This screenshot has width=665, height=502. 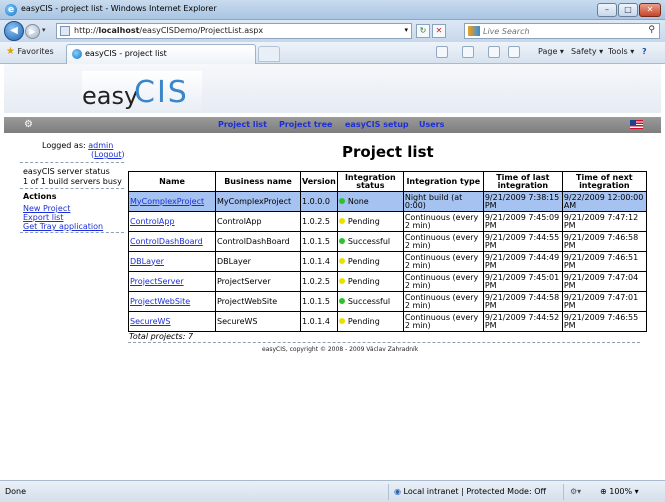 I want to click on project-link: ControlDashBoard, so click(x=166, y=241).